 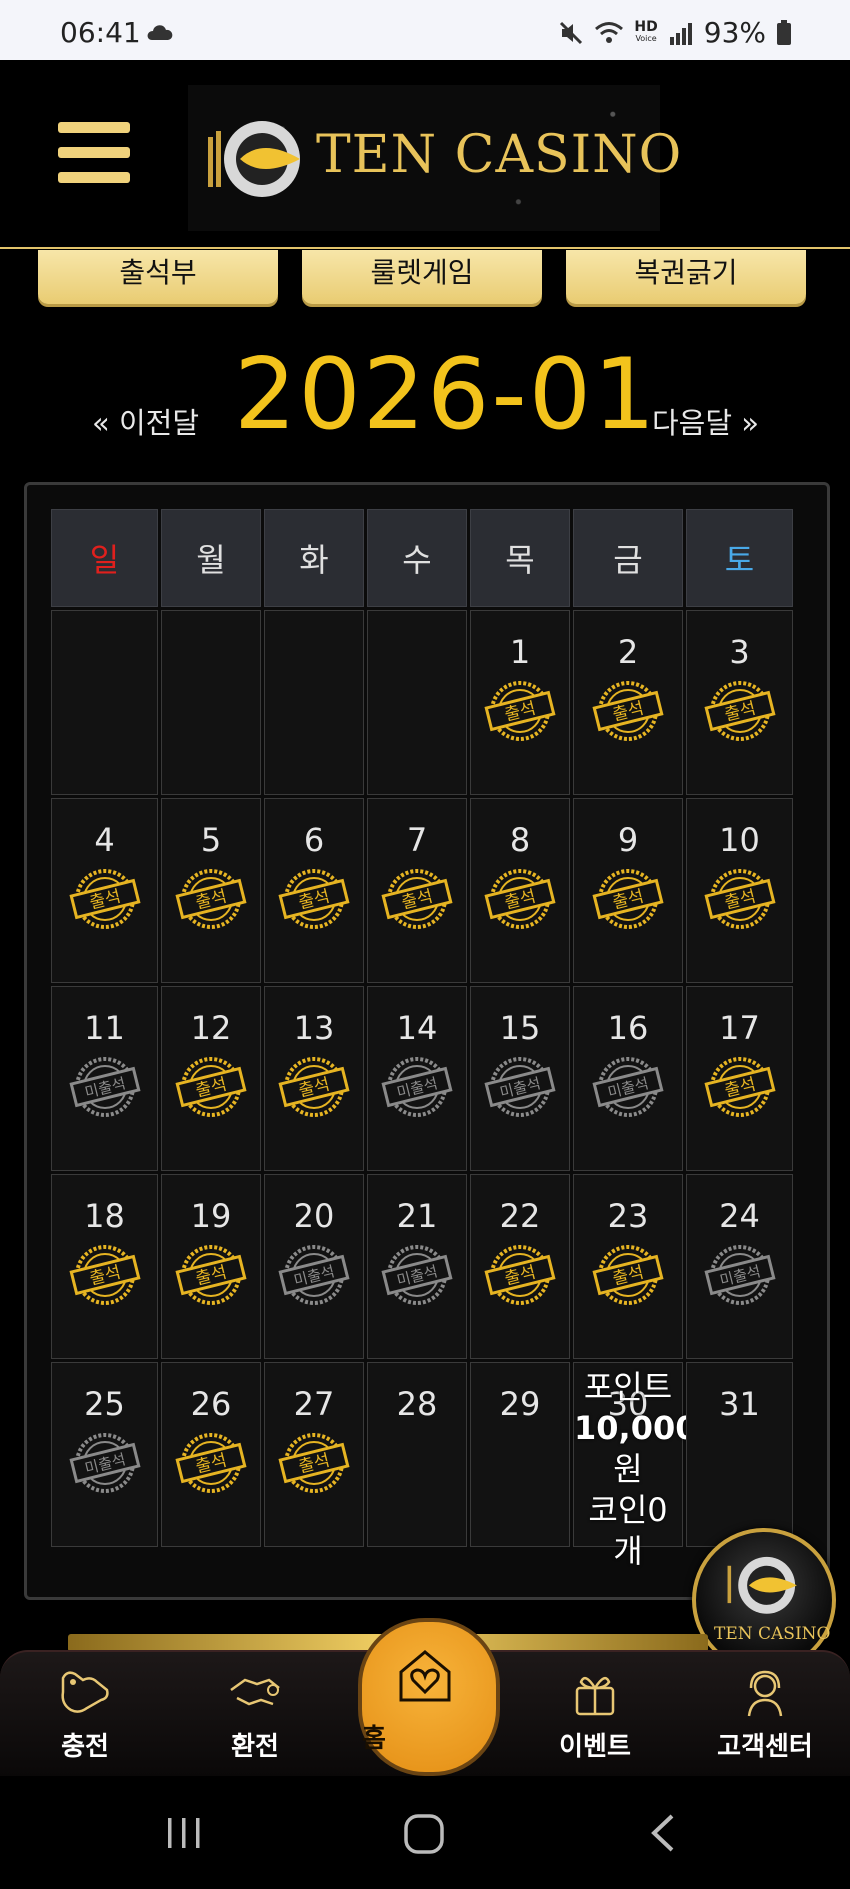 What do you see at coordinates (417, 558) in the screenshot?
I see `weekday-wed: 수` at bounding box center [417, 558].